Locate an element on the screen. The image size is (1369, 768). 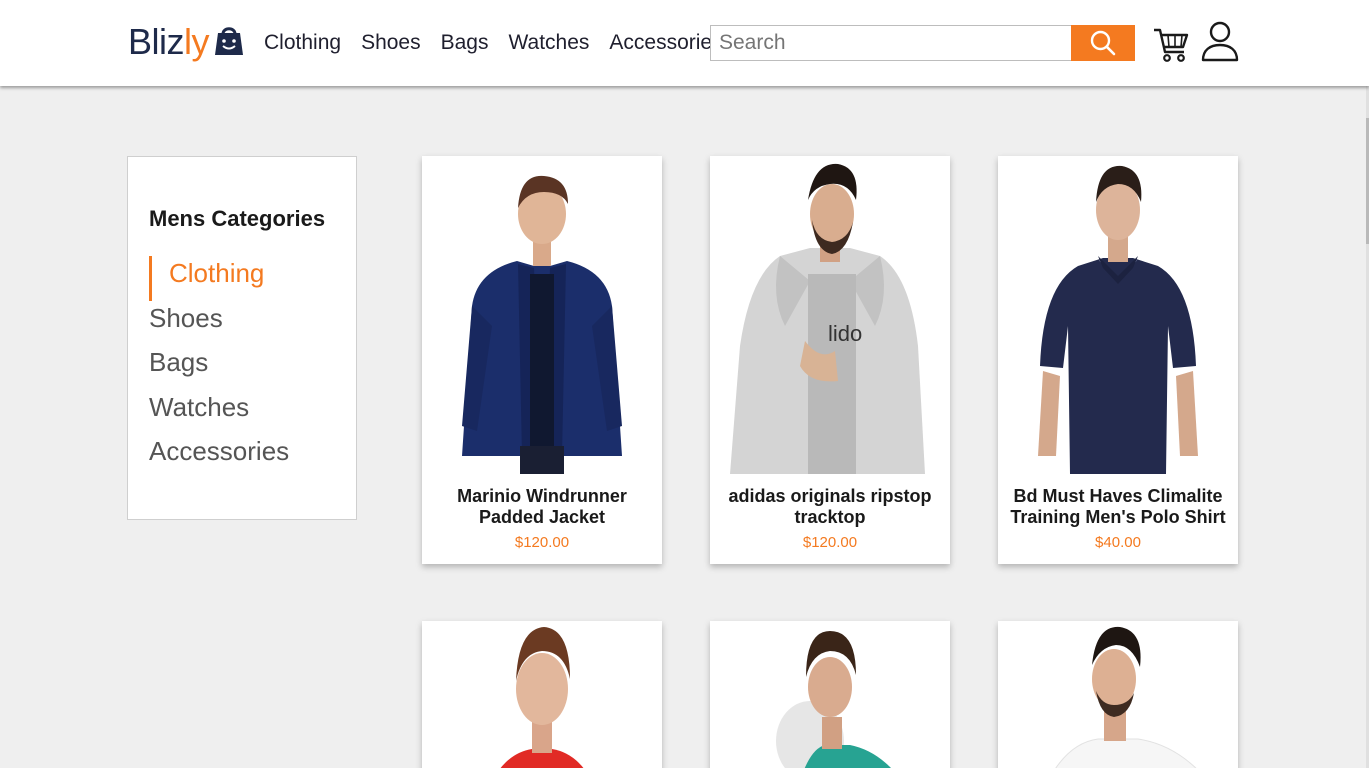
product-card: Marinio Windrunner Padded Jacket $120.00 is located at coordinates (542, 360).